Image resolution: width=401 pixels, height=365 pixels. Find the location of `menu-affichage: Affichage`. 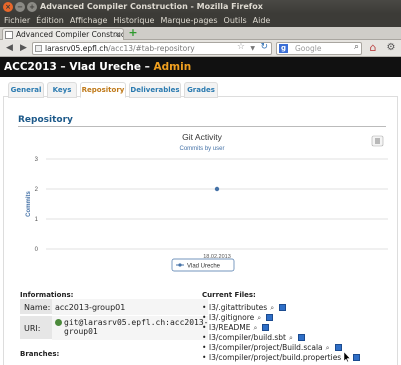

menu-affichage: Affichage is located at coordinates (89, 20).